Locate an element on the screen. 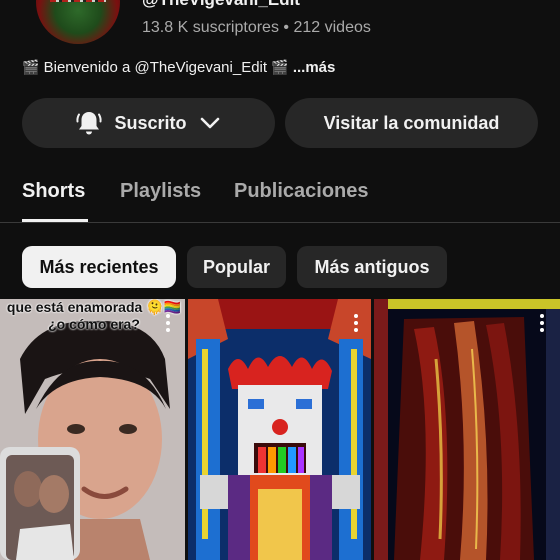 Image resolution: width=560 pixels, height=560 pixels. channel-tabs: Shorts Playlists Publicaciones is located at coordinates (280, 194).